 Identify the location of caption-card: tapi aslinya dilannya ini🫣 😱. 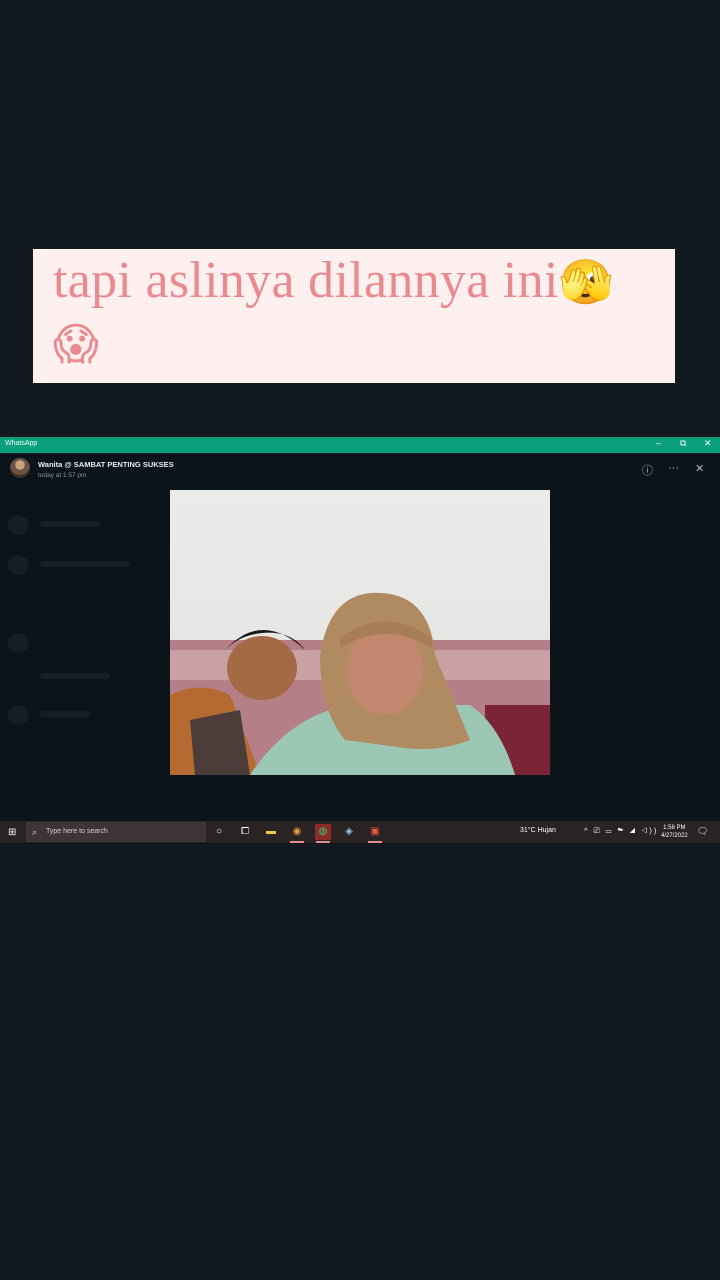
(354, 316).